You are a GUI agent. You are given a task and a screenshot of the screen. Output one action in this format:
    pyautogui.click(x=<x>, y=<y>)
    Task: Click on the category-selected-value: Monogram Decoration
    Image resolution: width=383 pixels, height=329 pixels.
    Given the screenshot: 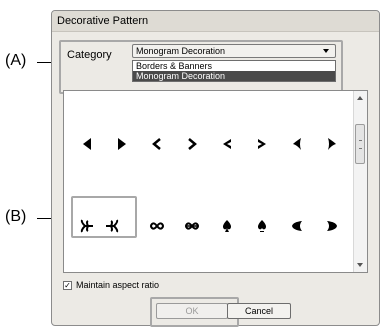 What is the action you would take?
    pyautogui.click(x=181, y=51)
    